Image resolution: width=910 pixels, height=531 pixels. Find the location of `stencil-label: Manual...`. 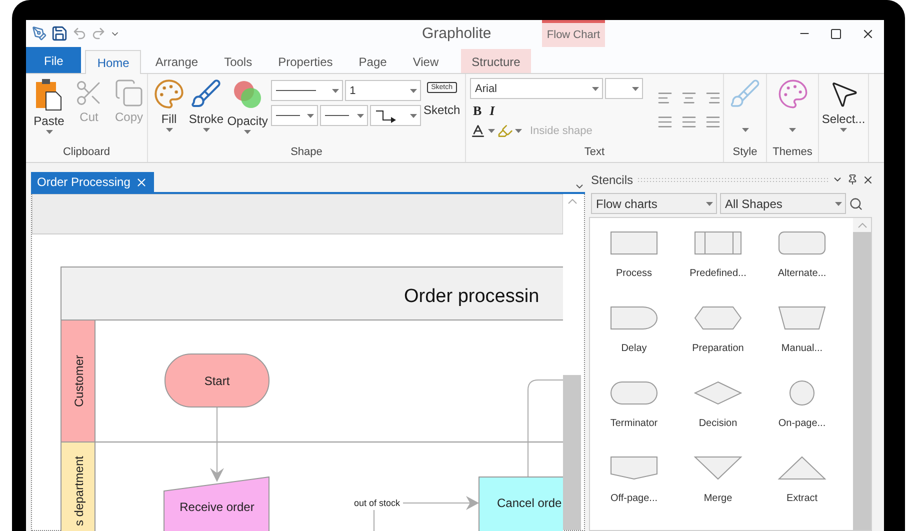

stencil-label: Manual... is located at coordinates (802, 348).